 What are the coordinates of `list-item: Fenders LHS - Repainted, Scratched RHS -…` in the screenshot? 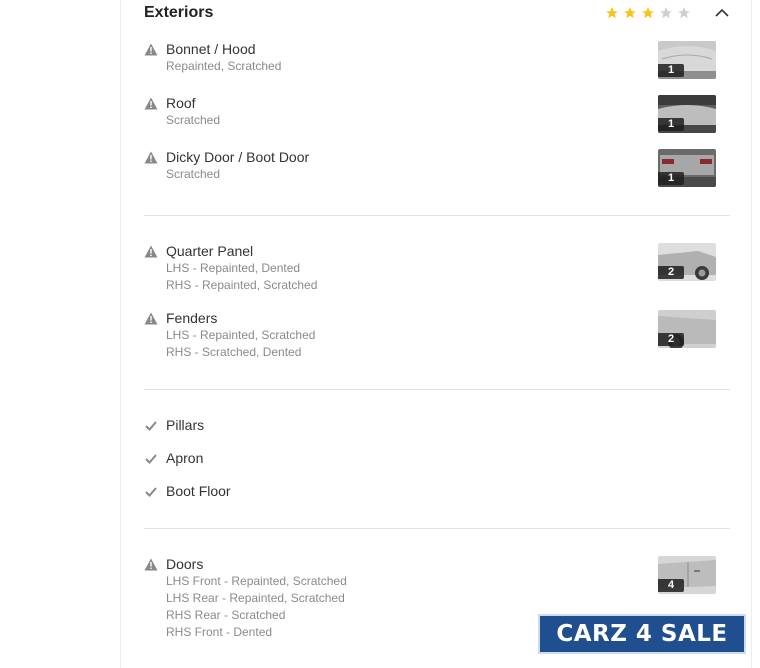 It's located at (437, 343).